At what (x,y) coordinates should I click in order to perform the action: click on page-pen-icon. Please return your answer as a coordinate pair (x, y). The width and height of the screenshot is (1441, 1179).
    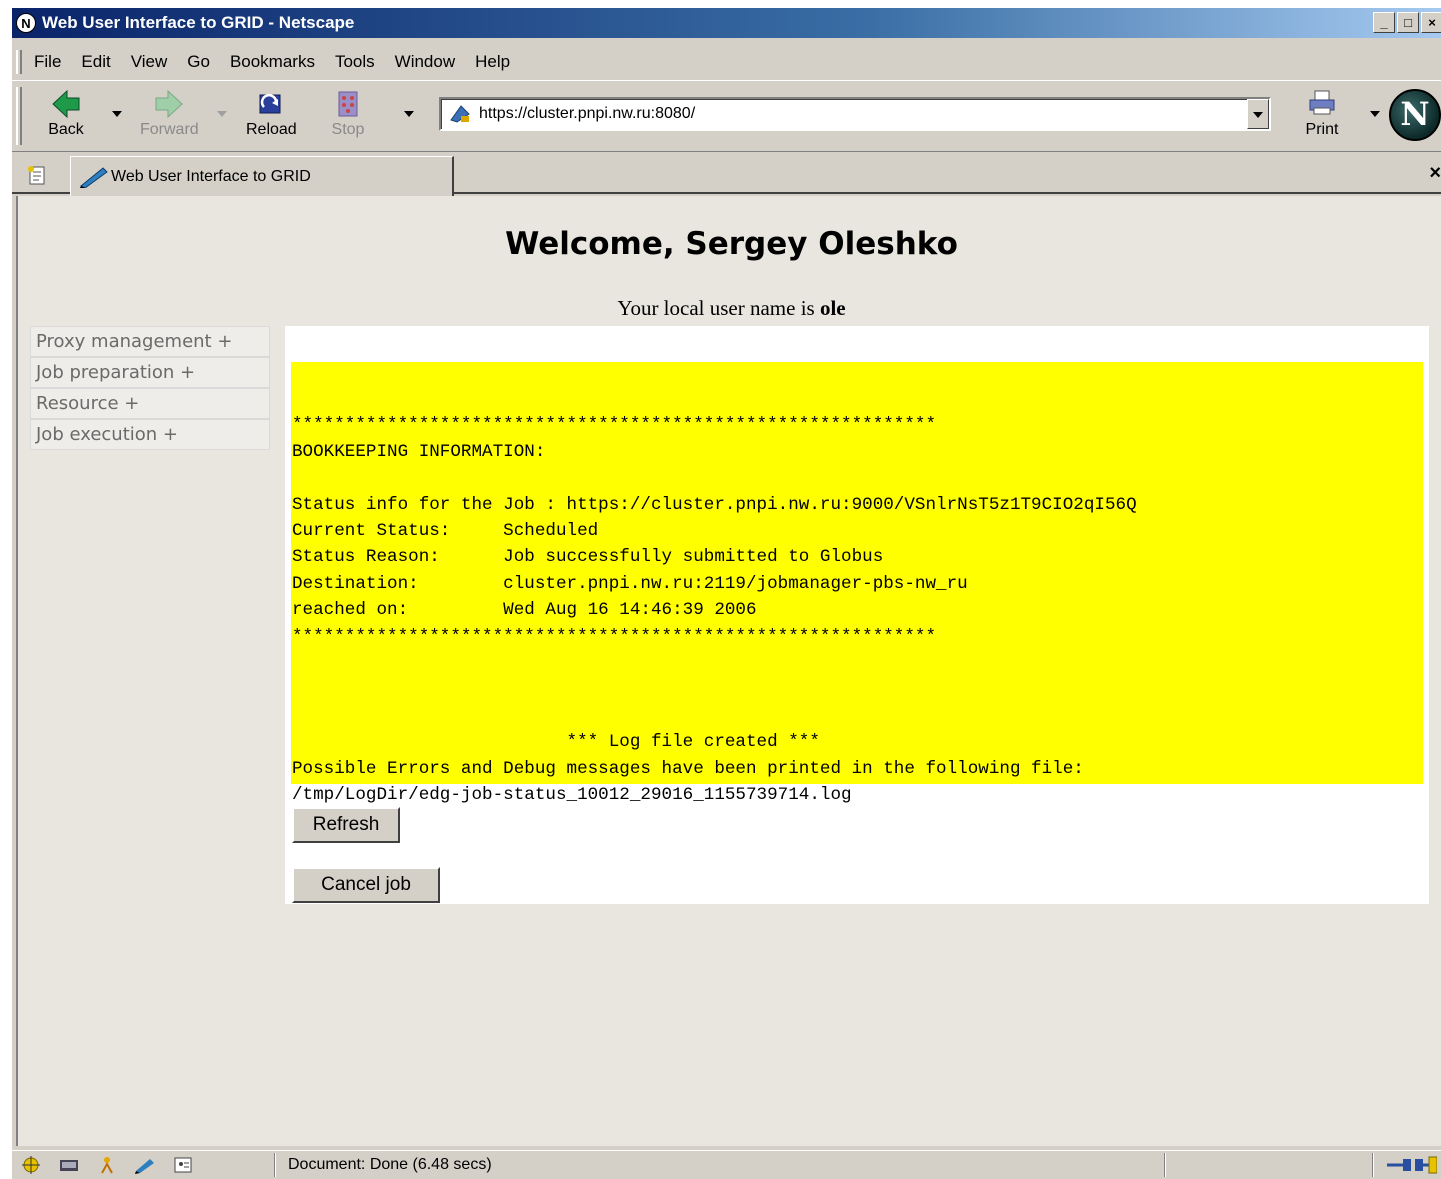
    Looking at the image, I should click on (94, 177).